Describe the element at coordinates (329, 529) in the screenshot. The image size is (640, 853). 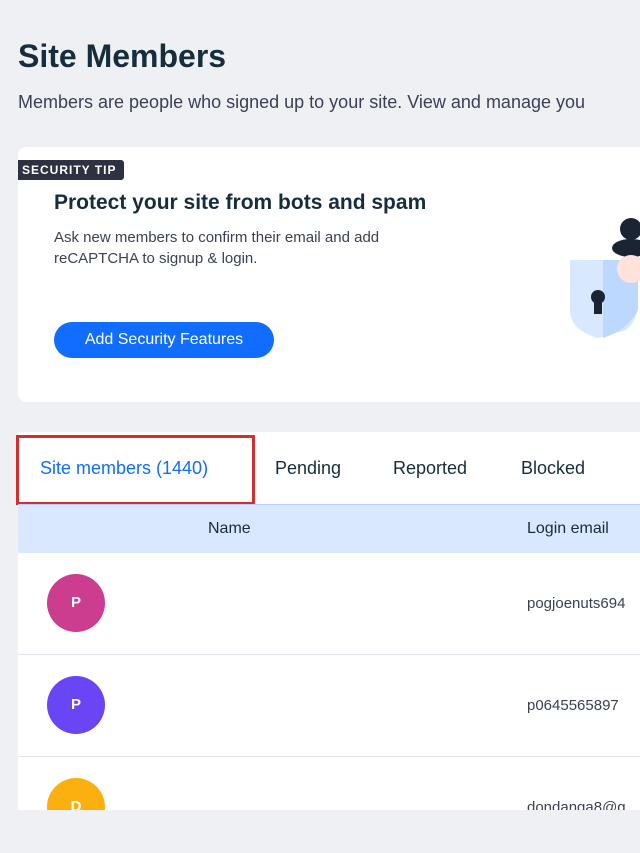
I see `members-table-header: Name Login email` at that location.